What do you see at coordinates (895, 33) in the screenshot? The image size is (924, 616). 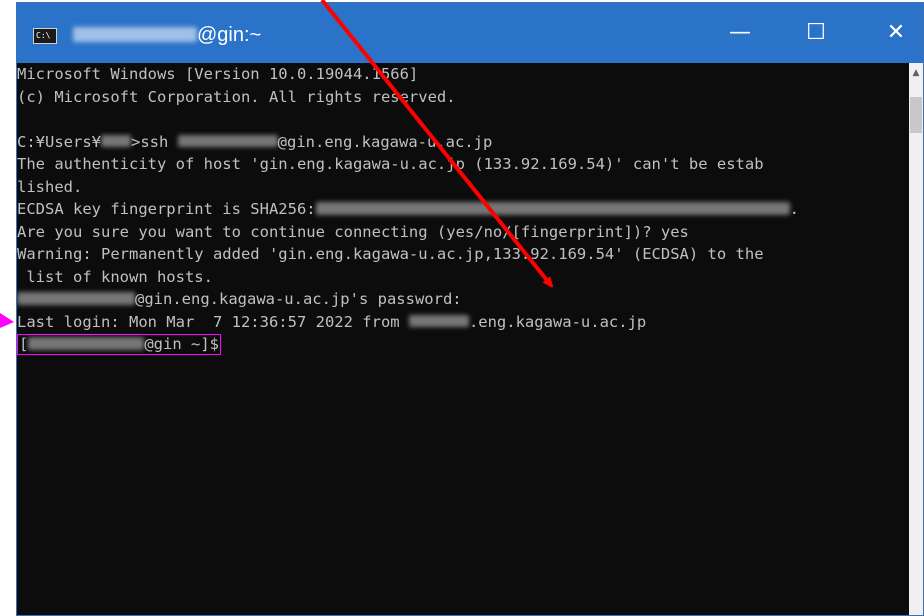 I see `close-button: ✕` at bounding box center [895, 33].